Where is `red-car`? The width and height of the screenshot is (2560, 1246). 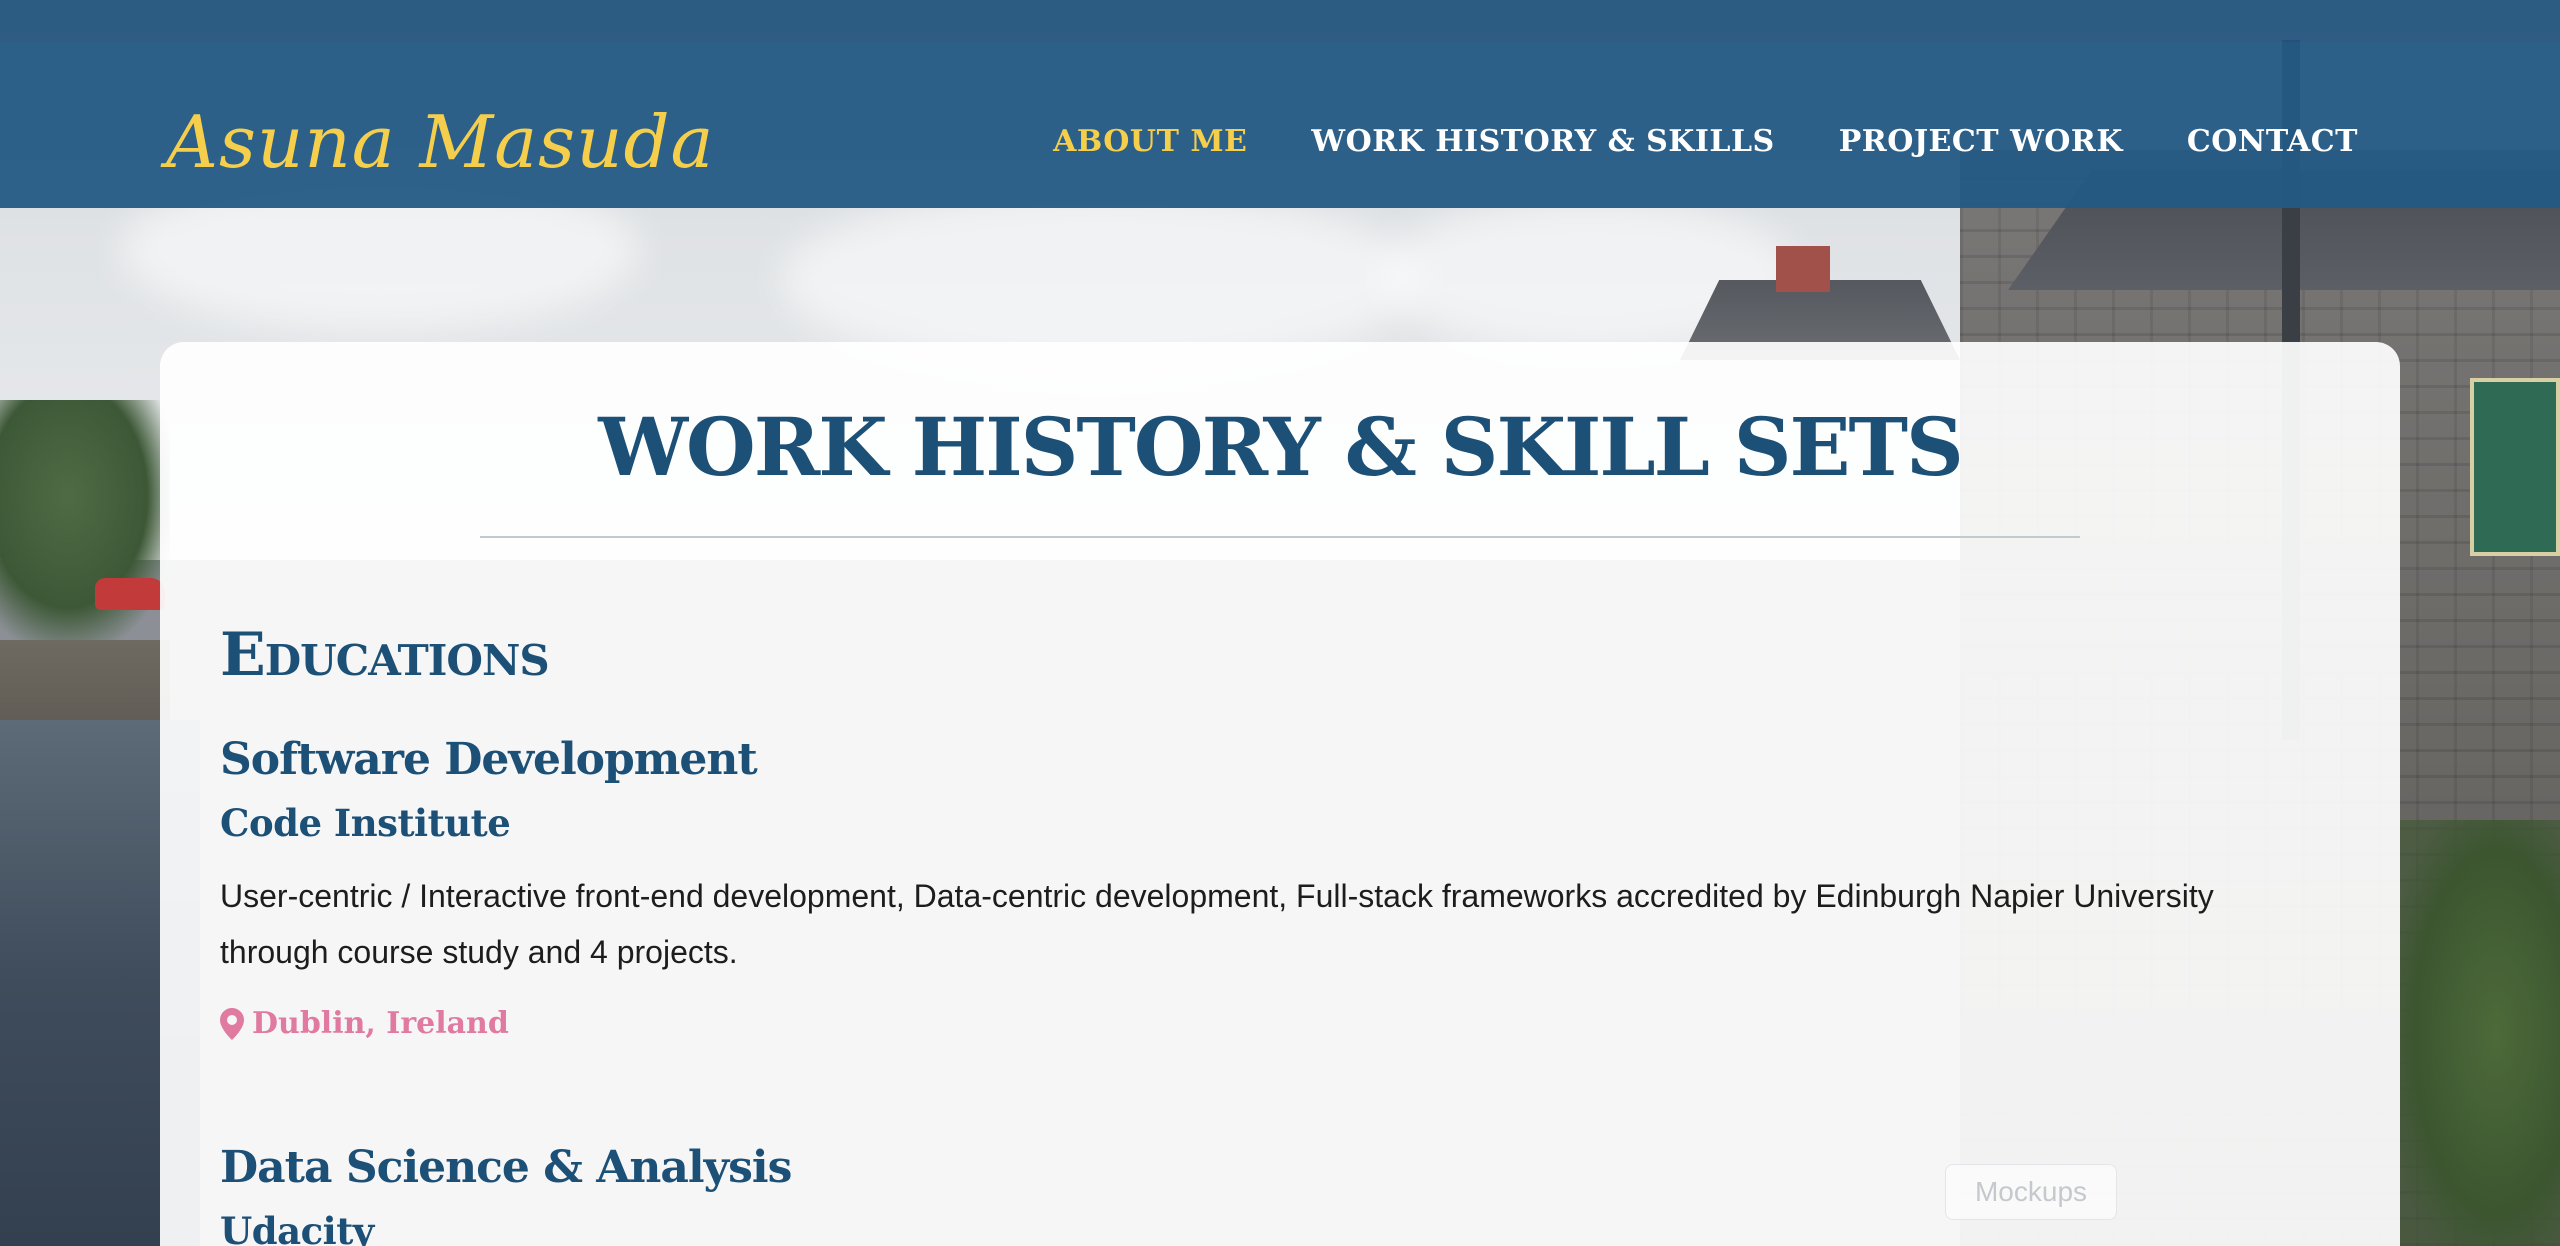 red-car is located at coordinates (130, 594).